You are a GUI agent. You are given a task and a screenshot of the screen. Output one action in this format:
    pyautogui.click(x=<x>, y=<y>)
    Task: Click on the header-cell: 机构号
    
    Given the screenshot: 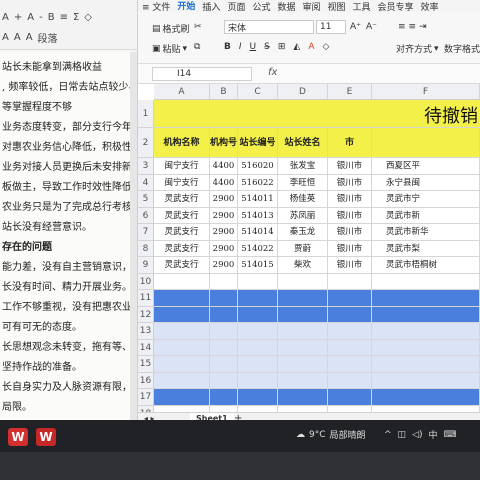 What is the action you would take?
    pyautogui.click(x=224, y=143)
    